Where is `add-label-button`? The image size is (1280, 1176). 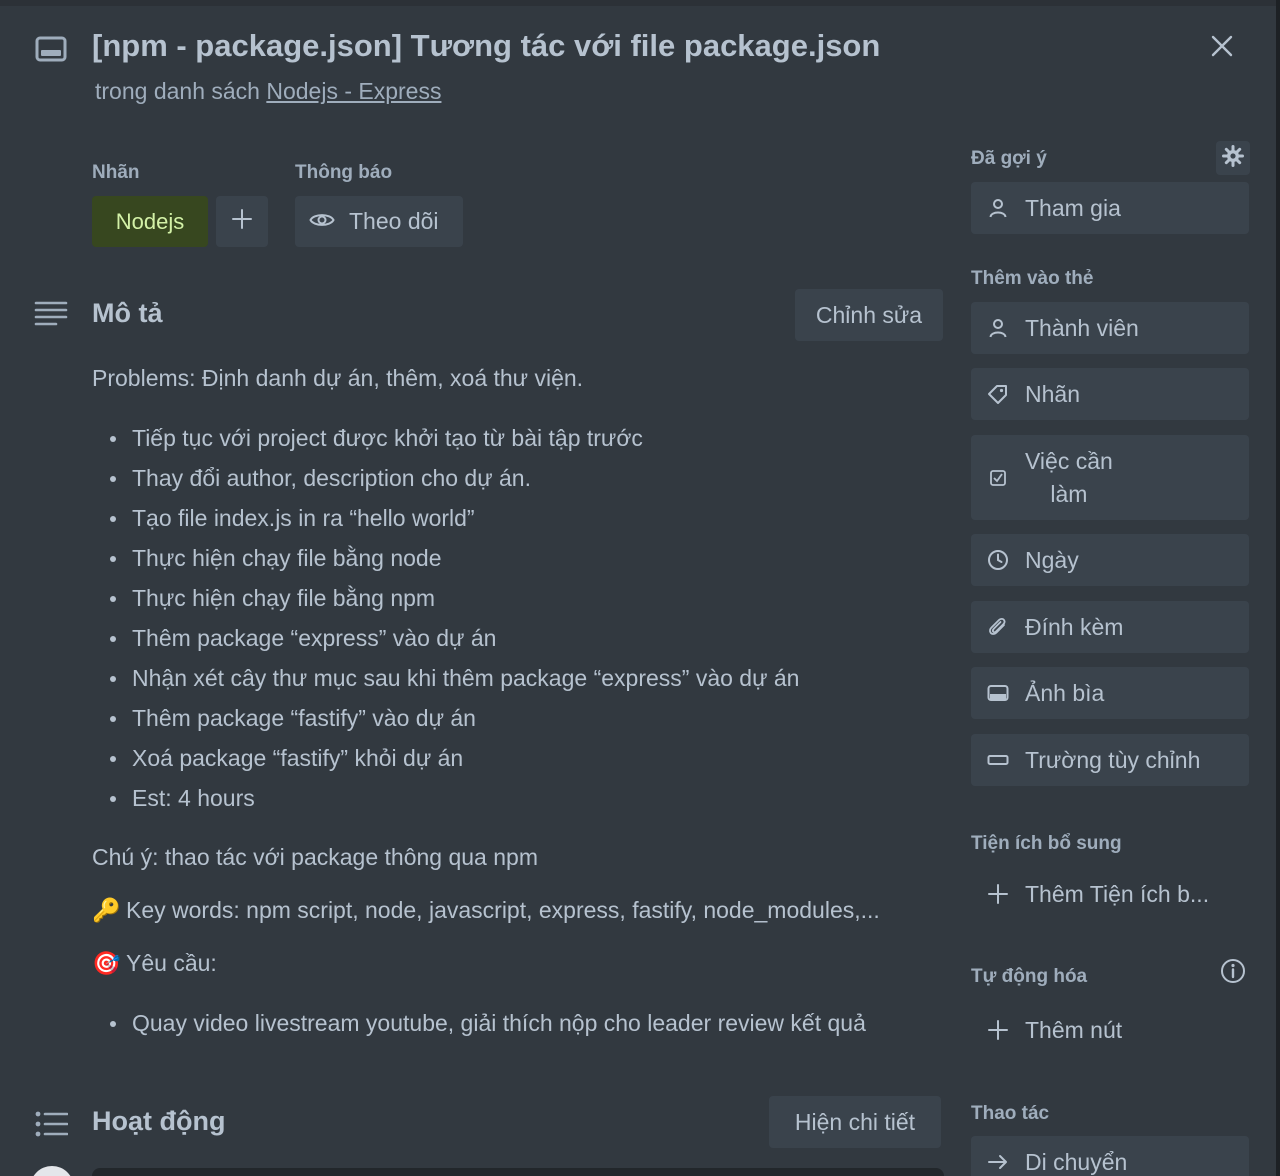 add-label-button is located at coordinates (242, 221).